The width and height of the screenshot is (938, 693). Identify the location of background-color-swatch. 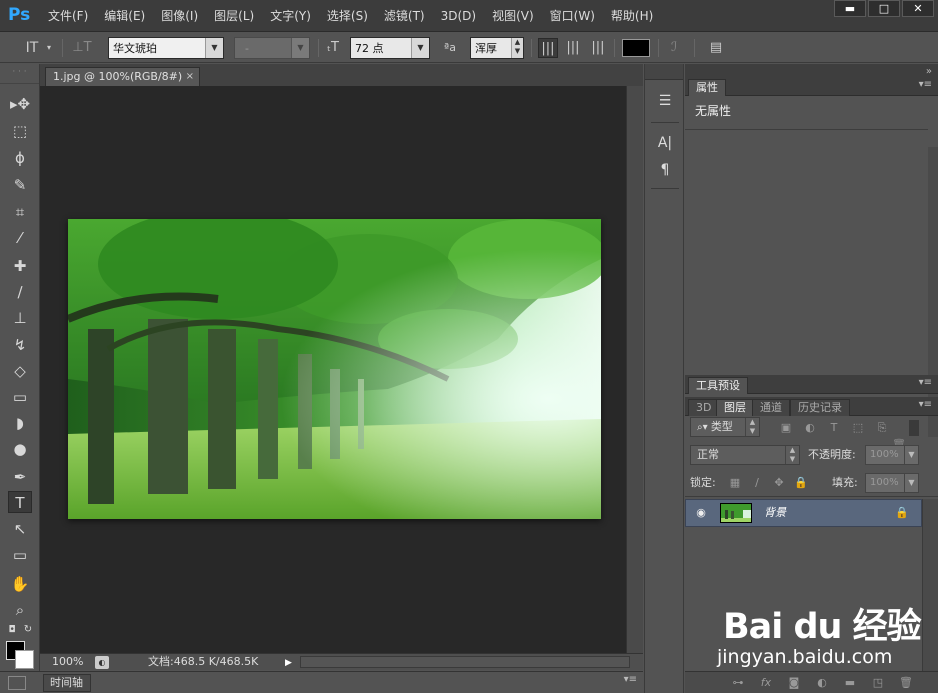
(24, 659).